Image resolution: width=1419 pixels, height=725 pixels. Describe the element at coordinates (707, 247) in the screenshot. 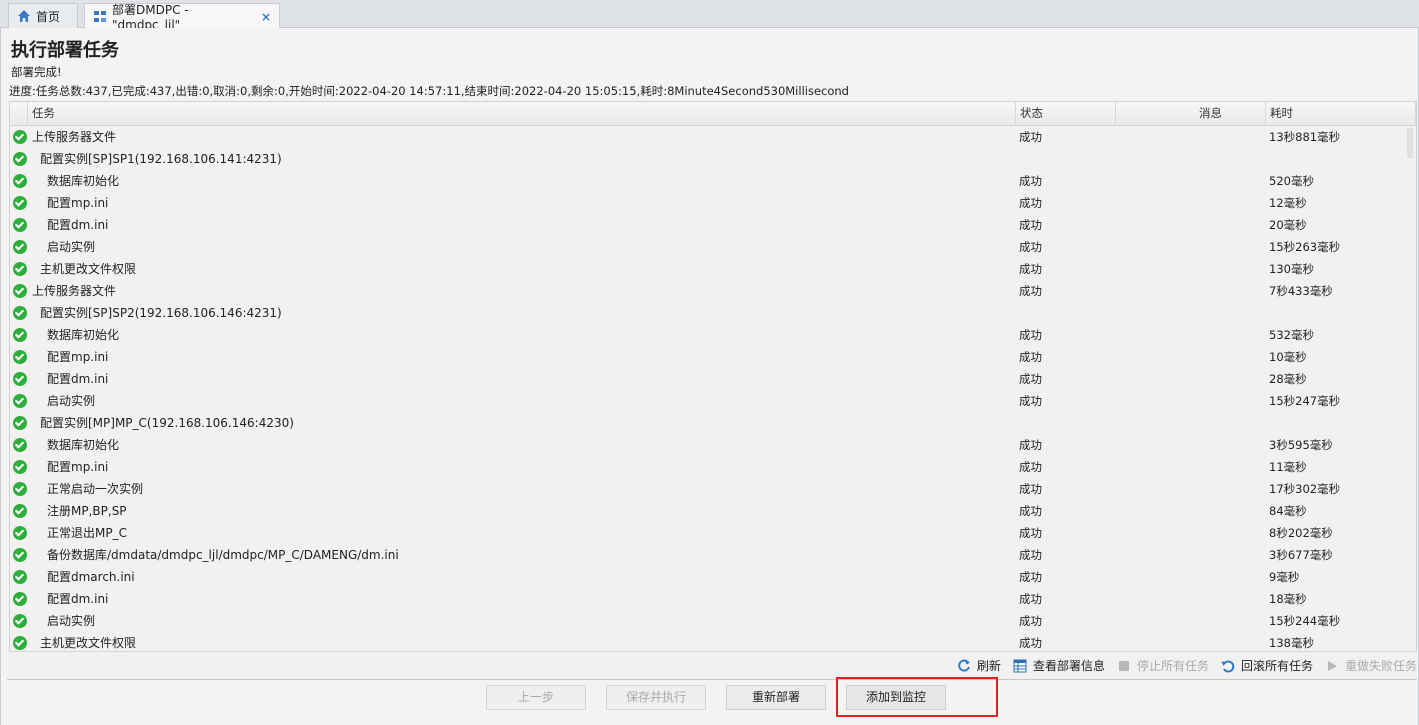

I see `table-row: 启动实例 成功 15秒263毫秒` at that location.